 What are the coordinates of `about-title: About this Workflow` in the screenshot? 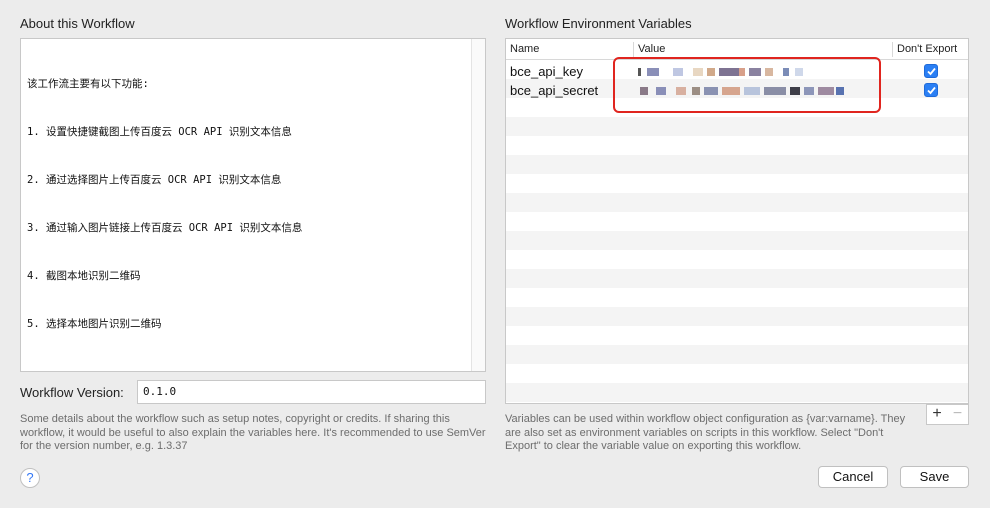 It's located at (77, 23).